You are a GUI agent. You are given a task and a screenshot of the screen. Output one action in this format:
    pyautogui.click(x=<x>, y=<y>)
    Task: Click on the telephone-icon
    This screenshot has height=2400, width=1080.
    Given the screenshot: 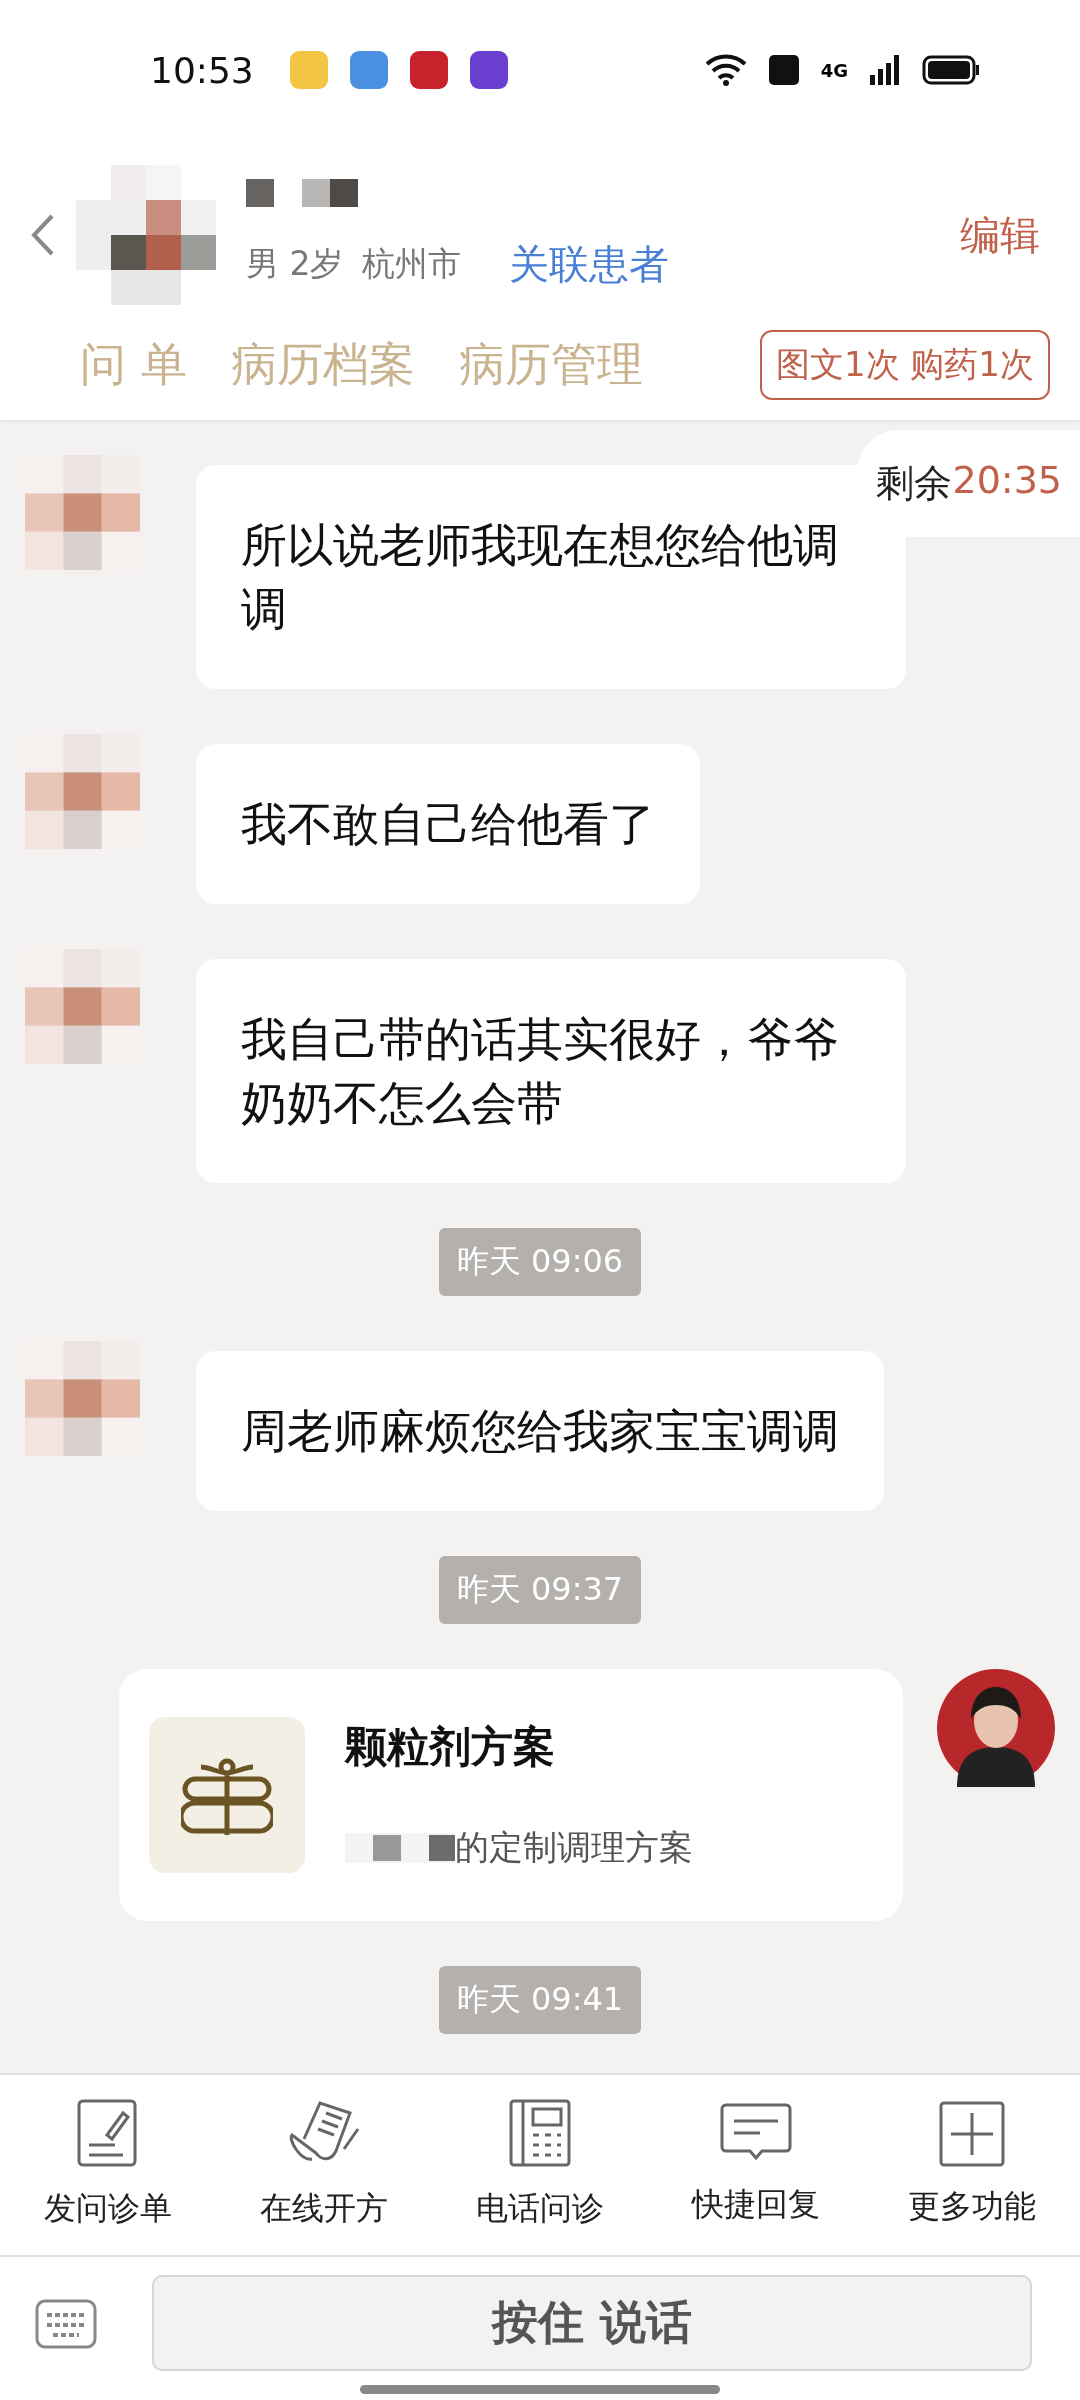 What is the action you would take?
    pyautogui.click(x=540, y=2134)
    